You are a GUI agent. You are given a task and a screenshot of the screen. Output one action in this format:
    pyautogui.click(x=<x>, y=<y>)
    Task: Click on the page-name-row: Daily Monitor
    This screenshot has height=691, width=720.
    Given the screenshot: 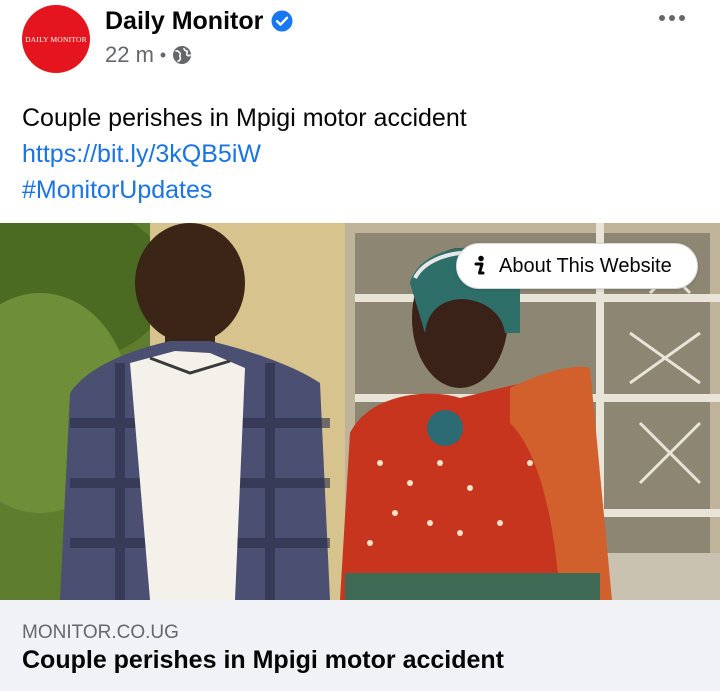 What is the action you would take?
    pyautogui.click(x=199, y=21)
    